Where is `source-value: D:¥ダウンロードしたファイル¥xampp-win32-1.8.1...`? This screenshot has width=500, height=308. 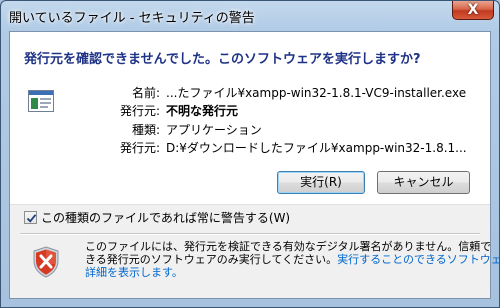
source-value: D:¥ダウンロードしたファイル¥xampp-win32-1.8.1... is located at coordinates (316, 148).